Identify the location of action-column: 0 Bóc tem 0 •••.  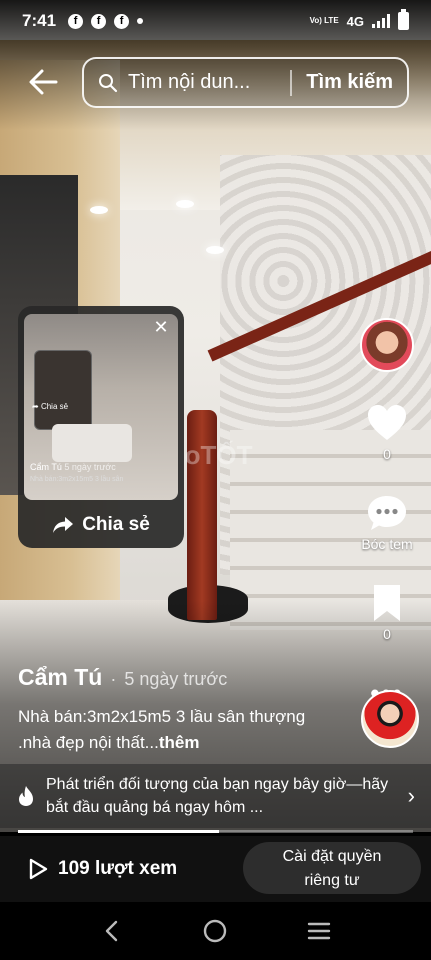
(387, 513).